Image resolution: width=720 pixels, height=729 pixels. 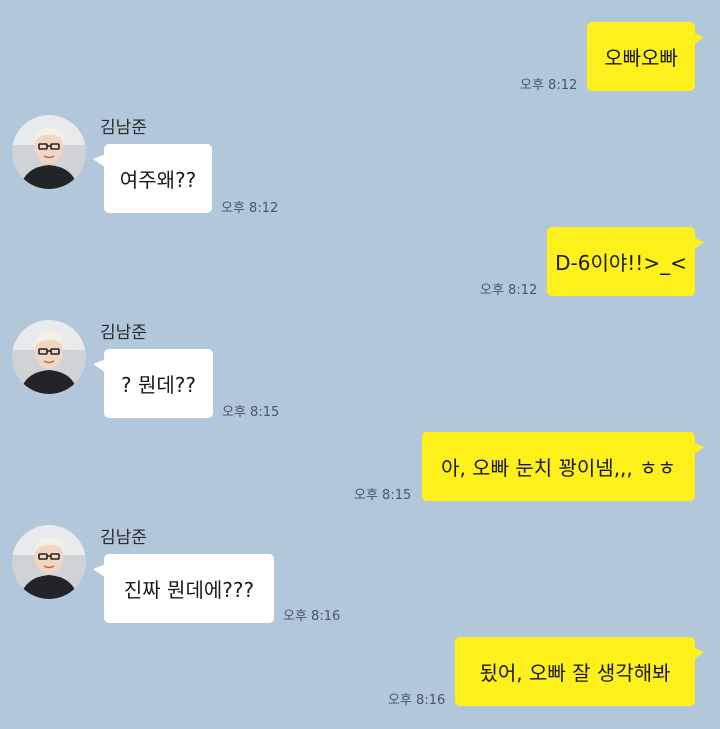 I want to click on incoming-message-bubble: 여주왜??, so click(x=152, y=178).